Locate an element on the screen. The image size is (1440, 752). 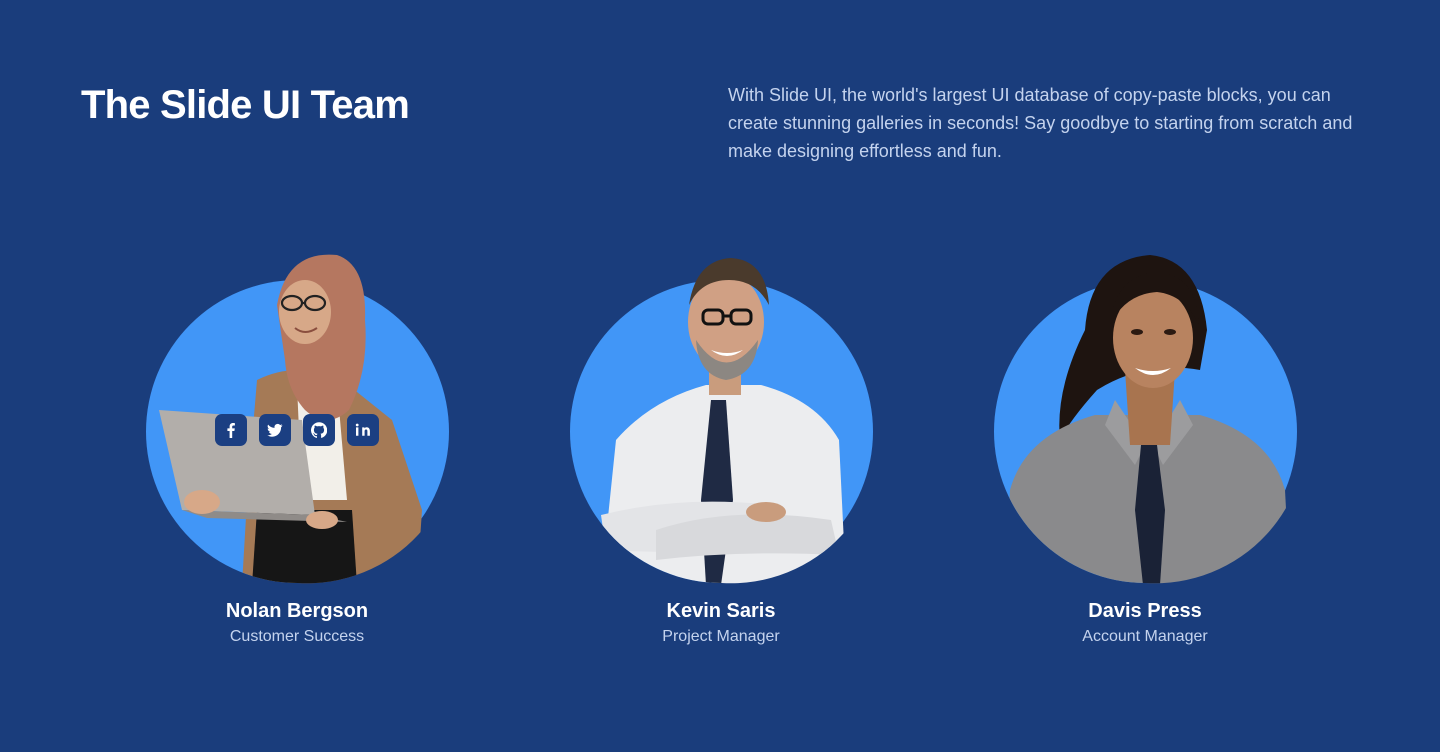
facebook-link is located at coordinates (231, 430).